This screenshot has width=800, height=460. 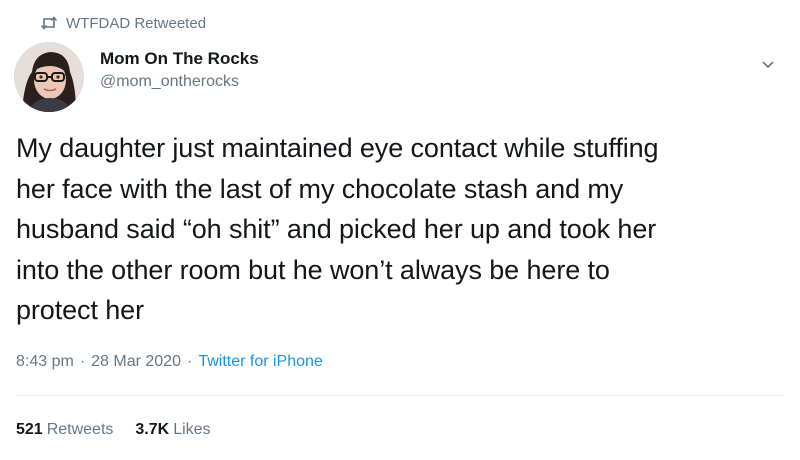 What do you see at coordinates (400, 395) in the screenshot?
I see `divider` at bounding box center [400, 395].